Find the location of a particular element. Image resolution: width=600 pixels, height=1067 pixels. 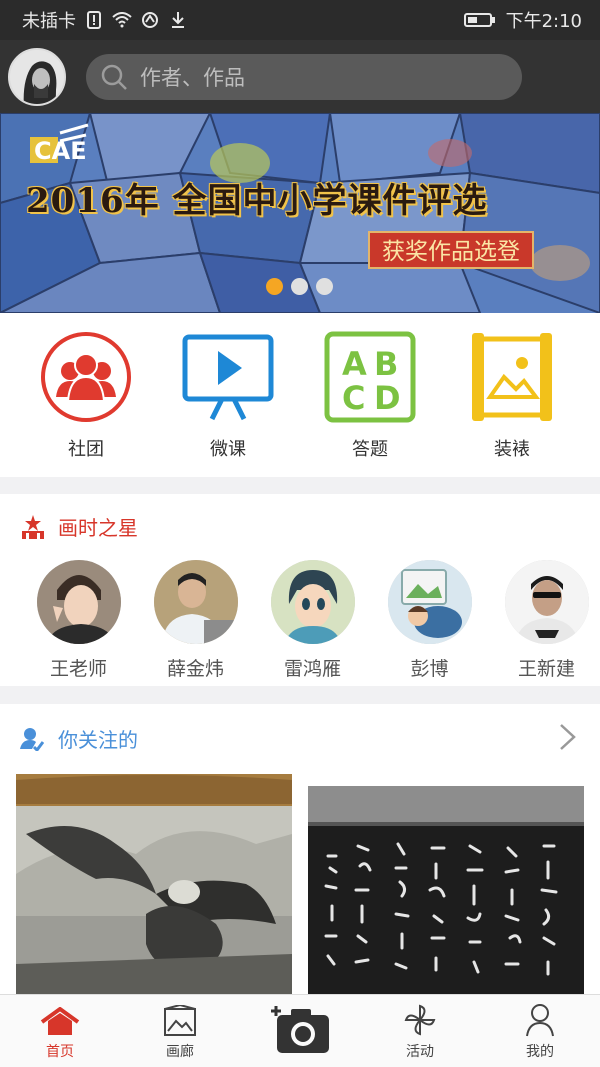

section-header: 画时之星 is located at coordinates (79, 526).